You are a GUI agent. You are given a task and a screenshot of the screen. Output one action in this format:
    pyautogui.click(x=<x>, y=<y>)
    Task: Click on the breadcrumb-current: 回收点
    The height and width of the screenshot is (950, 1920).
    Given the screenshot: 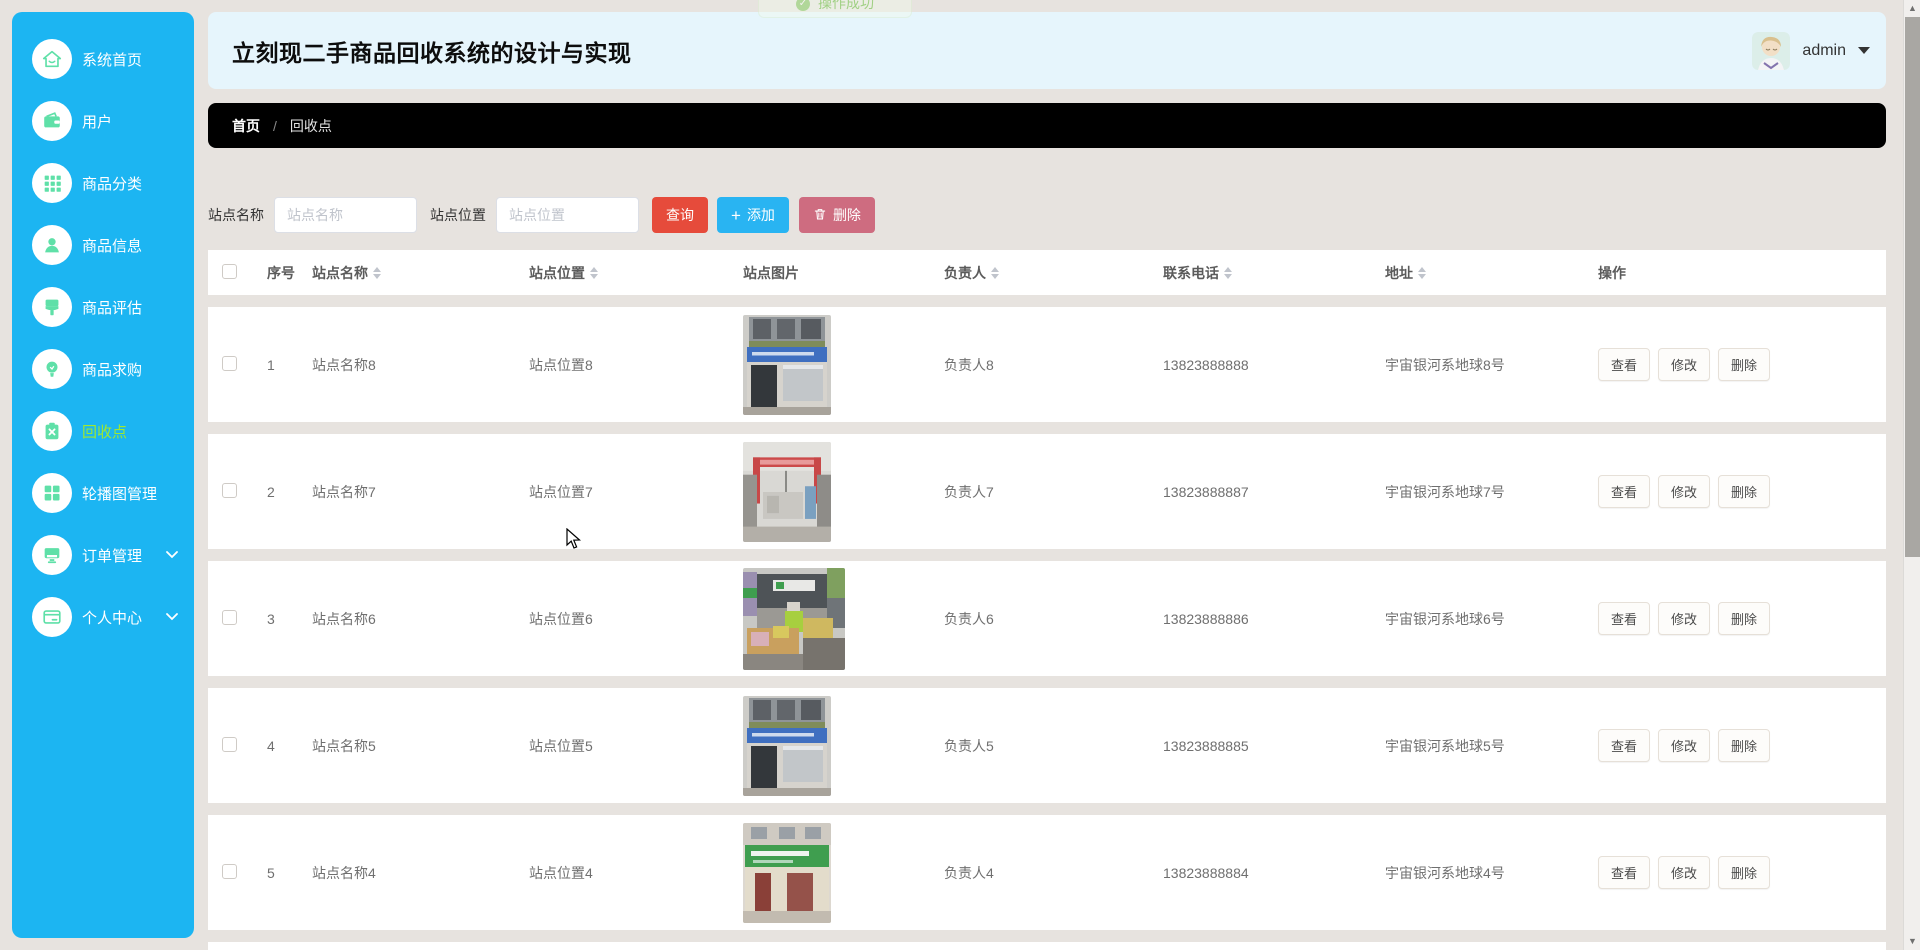 What is the action you would take?
    pyautogui.click(x=310, y=125)
    